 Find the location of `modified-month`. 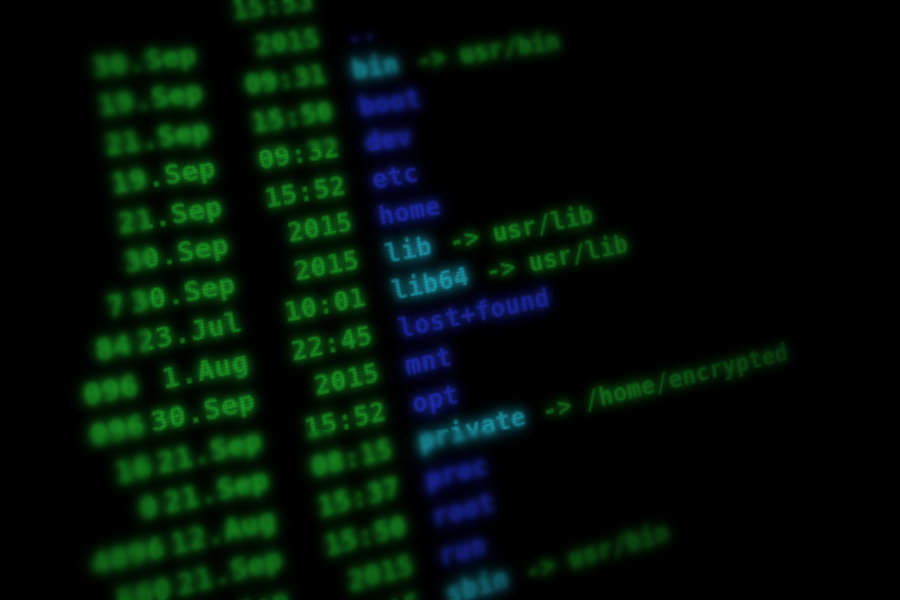

modified-month is located at coordinates (174, 27).